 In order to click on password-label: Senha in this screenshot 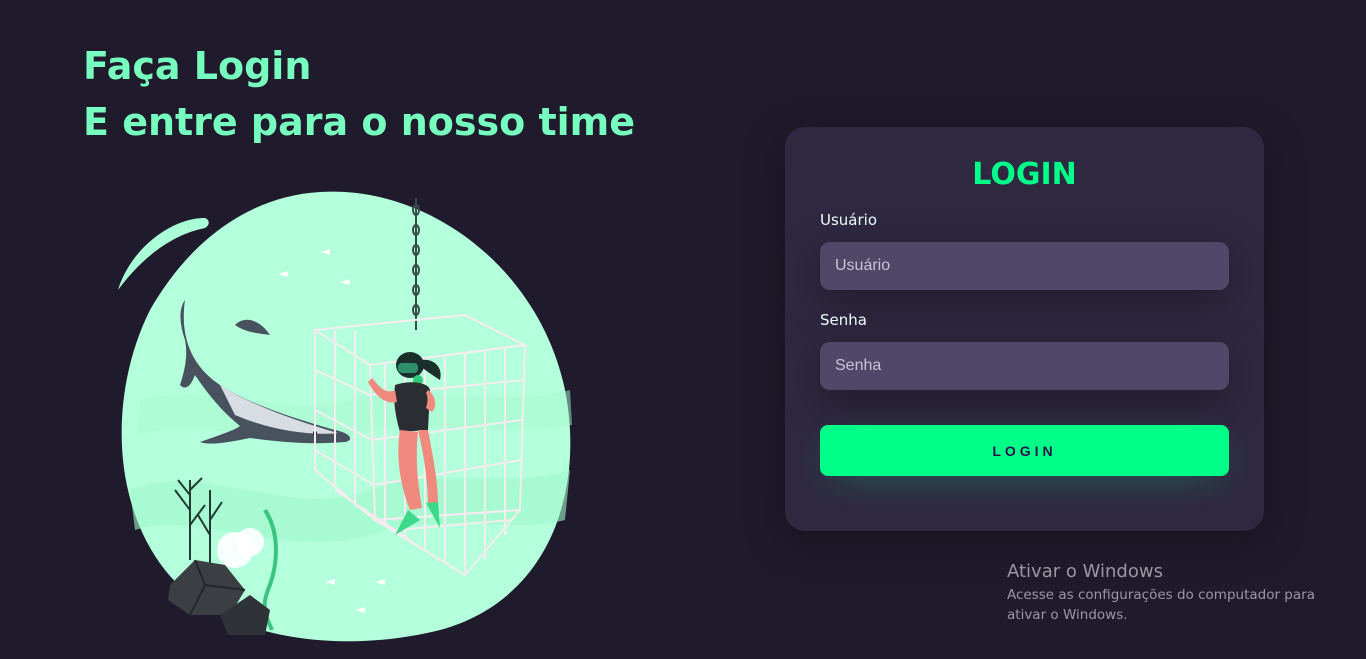, I will do `click(843, 320)`.